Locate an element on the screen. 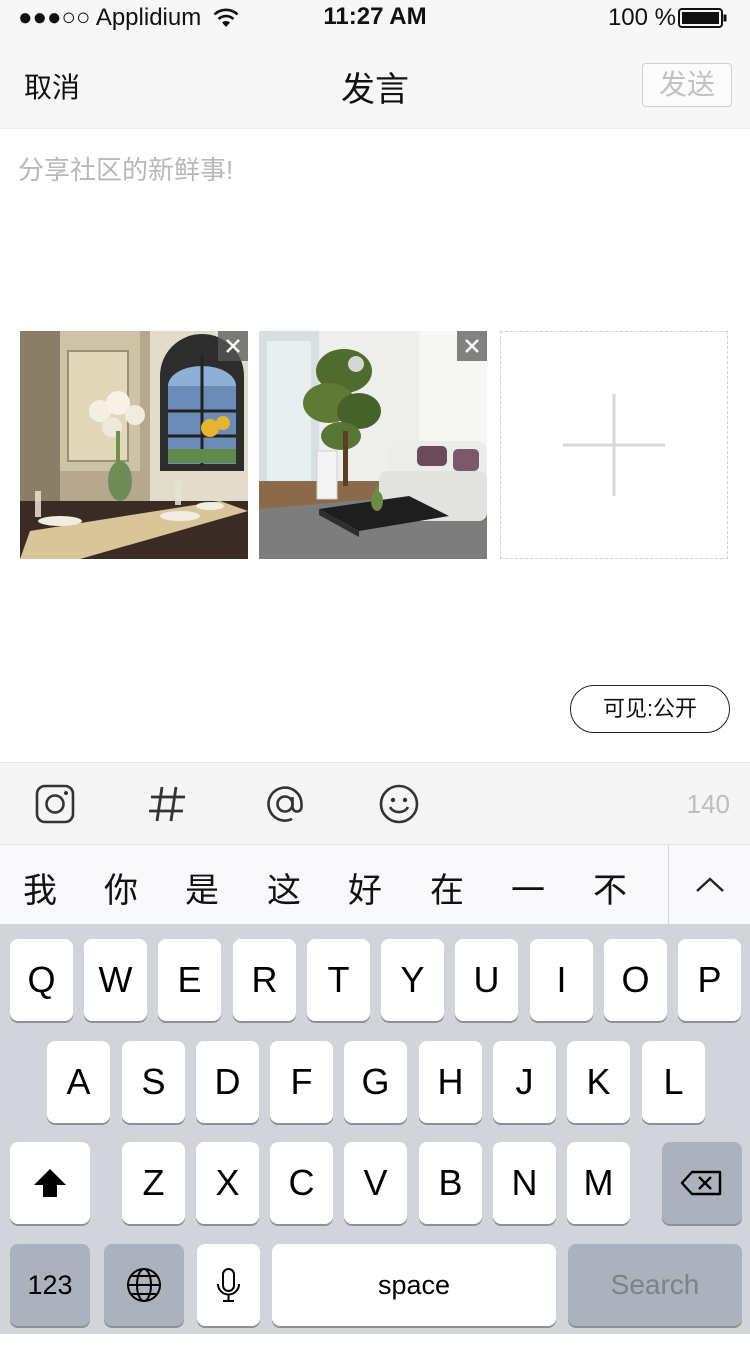 Image resolution: width=750 pixels, height=1355 pixels. microphone-icon is located at coordinates (228, 1285).